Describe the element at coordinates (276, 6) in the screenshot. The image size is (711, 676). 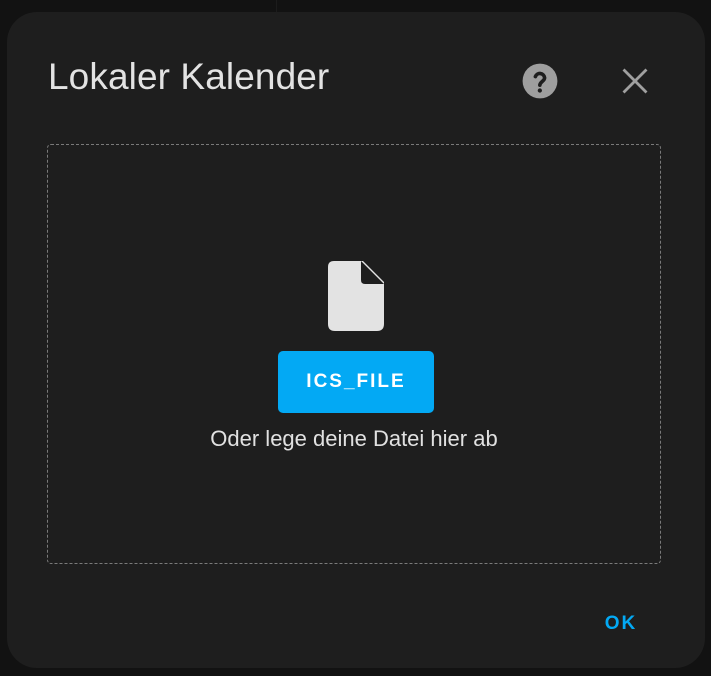
I see `backdrop-divider` at that location.